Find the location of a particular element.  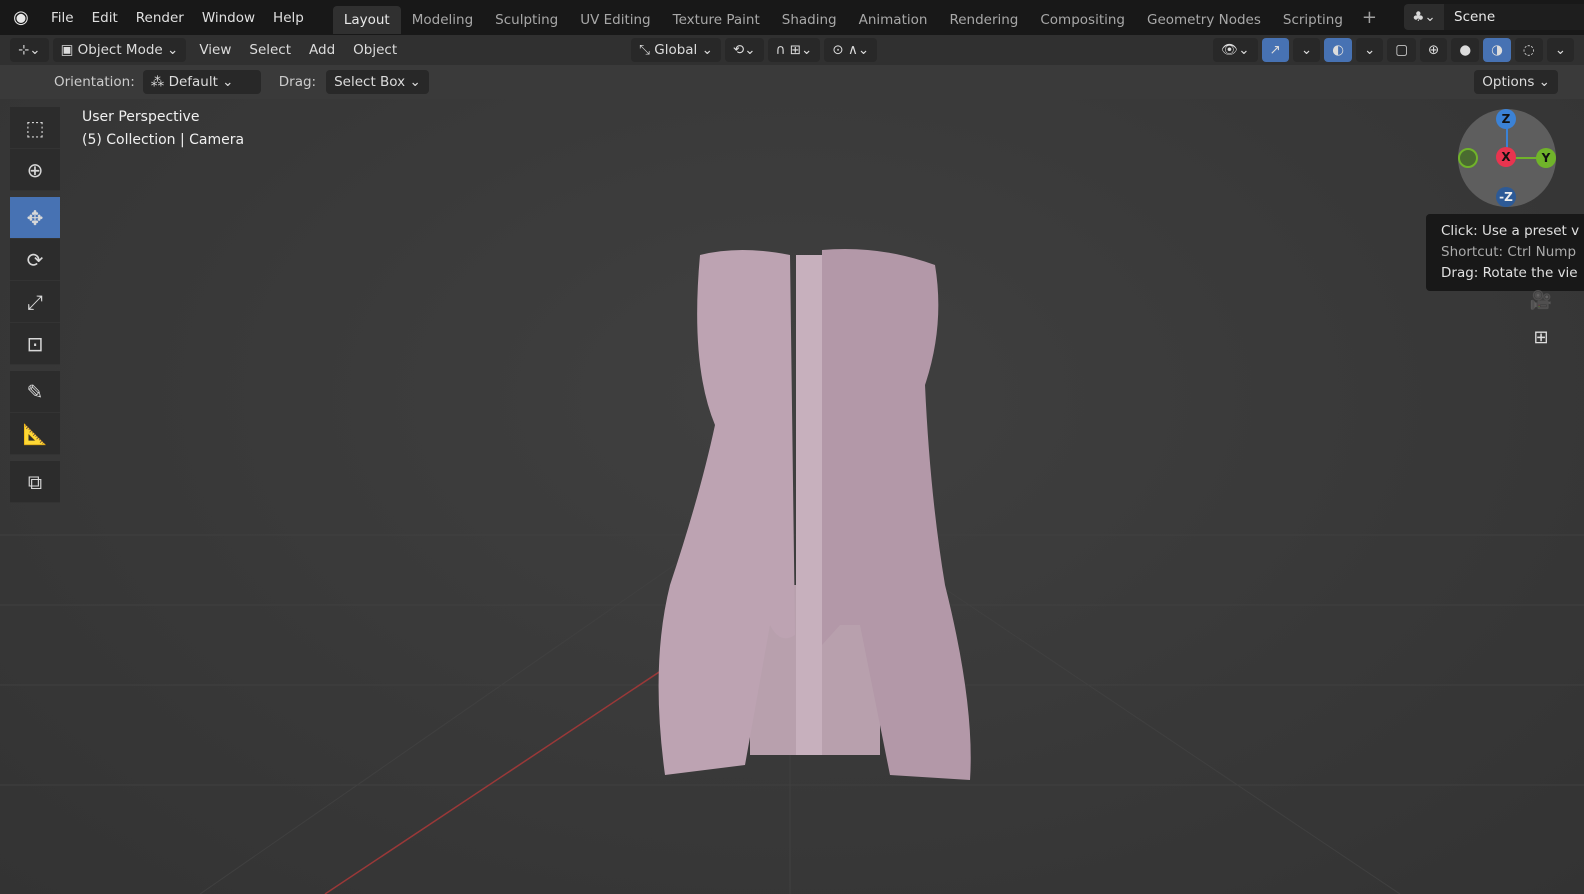

tab-modeling: Modeling is located at coordinates (442, 20).